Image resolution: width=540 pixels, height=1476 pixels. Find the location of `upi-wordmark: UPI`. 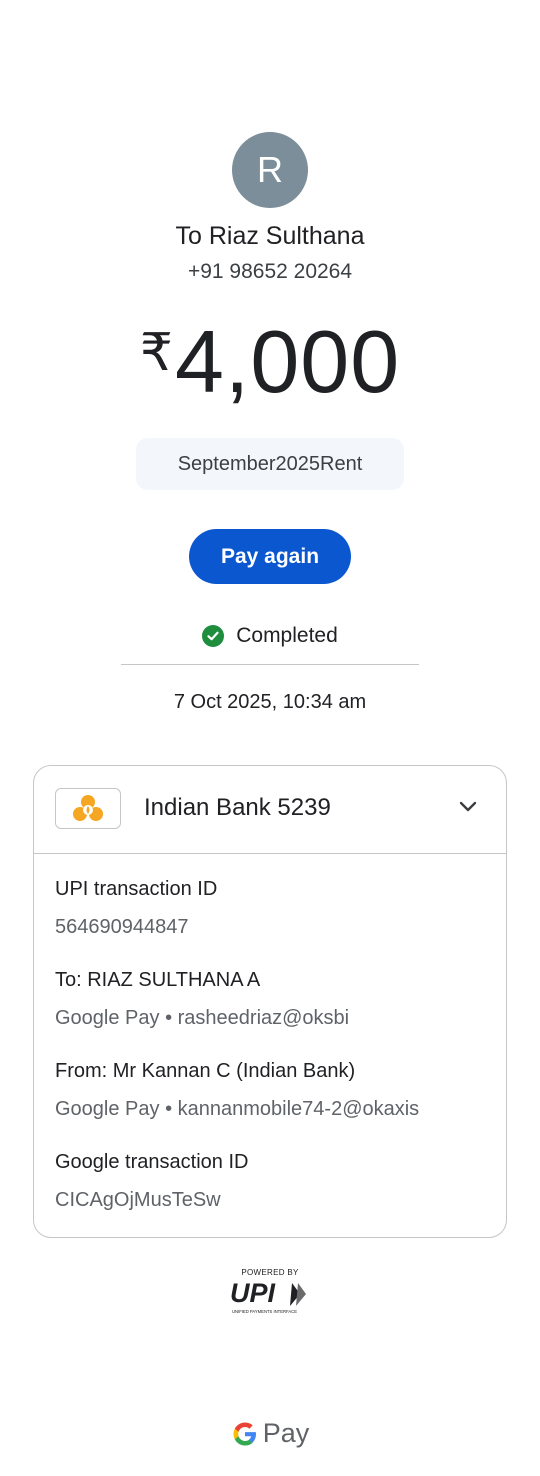

upi-wordmark: UPI is located at coordinates (253, 1293).